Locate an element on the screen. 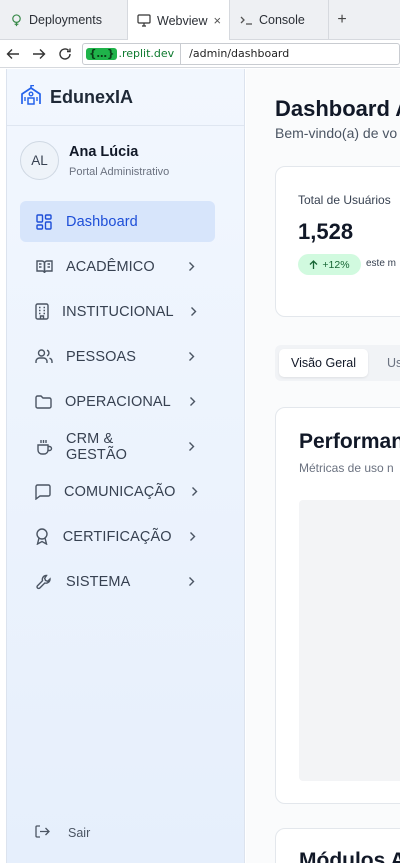  url-path: /admin/dashboard is located at coordinates (239, 53).